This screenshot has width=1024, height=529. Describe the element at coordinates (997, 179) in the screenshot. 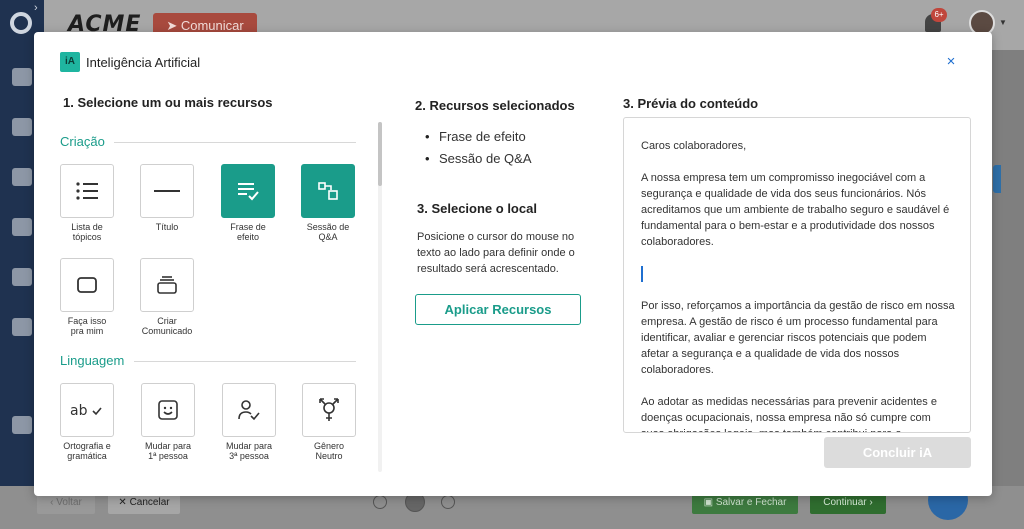

I see `side-tab` at that location.